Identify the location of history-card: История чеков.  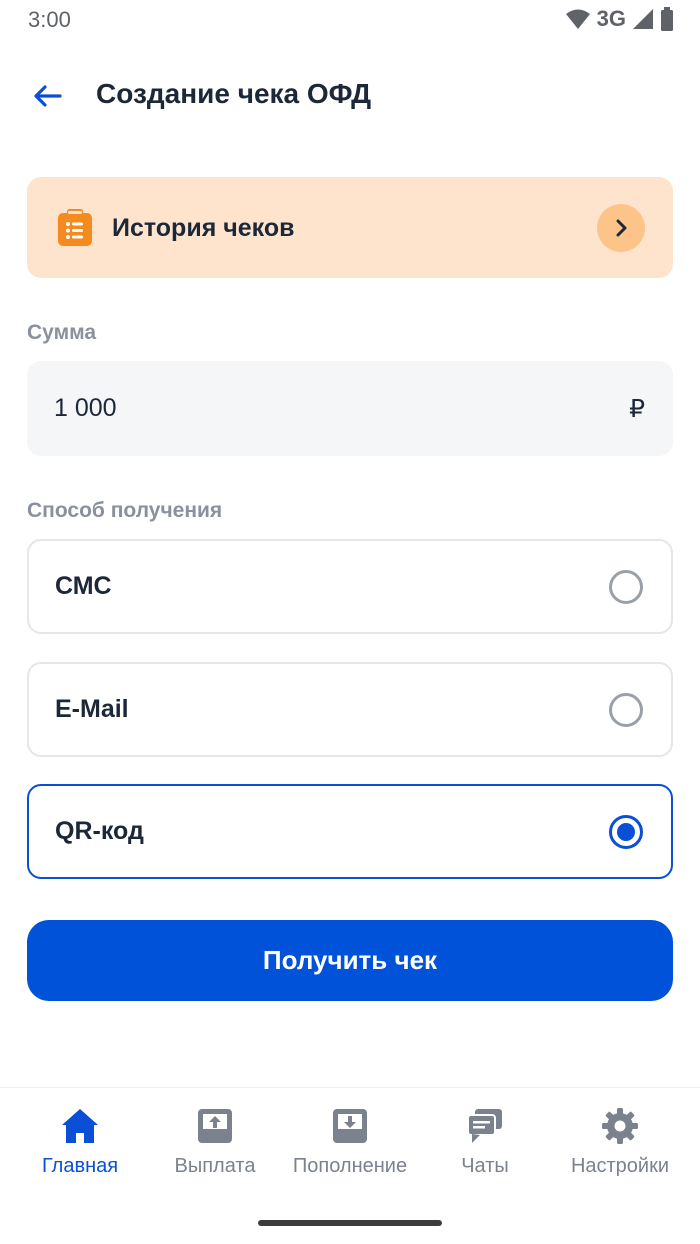
(350, 227).